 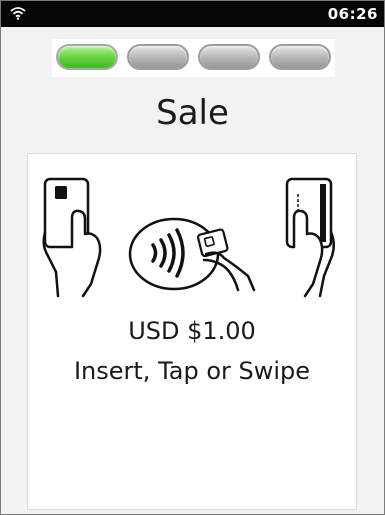 What do you see at coordinates (310, 237) in the screenshot?
I see `swipe-card-icon` at bounding box center [310, 237].